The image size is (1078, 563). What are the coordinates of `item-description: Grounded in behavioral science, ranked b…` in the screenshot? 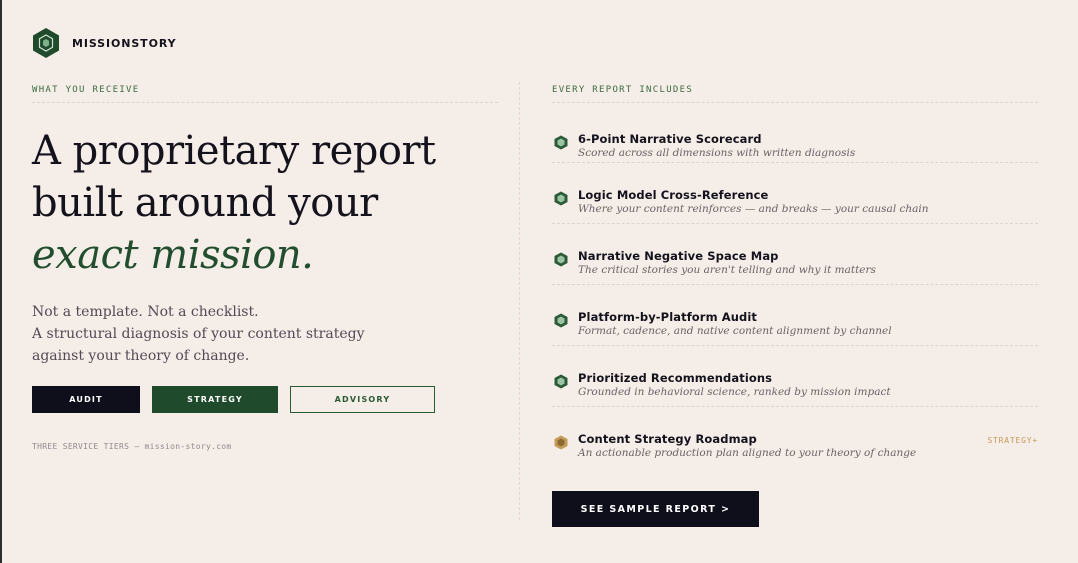 It's located at (734, 392).